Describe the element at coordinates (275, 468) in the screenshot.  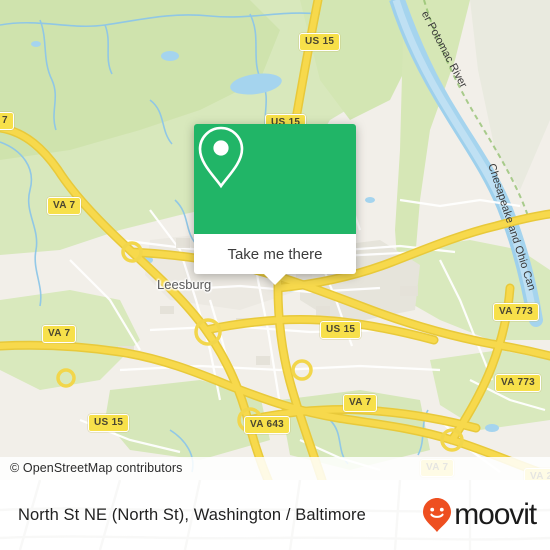
I see `osm-attribution: © OpenStreetMap contributors` at that location.